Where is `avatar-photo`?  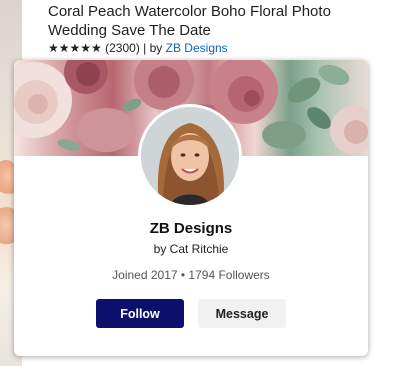 avatar-photo is located at coordinates (190, 156).